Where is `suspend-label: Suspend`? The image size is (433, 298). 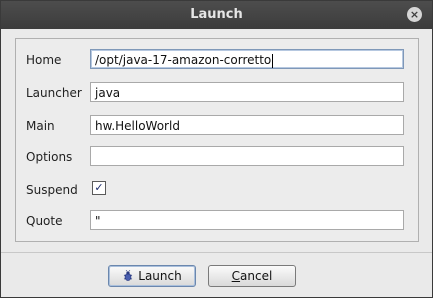
suspend-label: Suspend is located at coordinates (52, 190).